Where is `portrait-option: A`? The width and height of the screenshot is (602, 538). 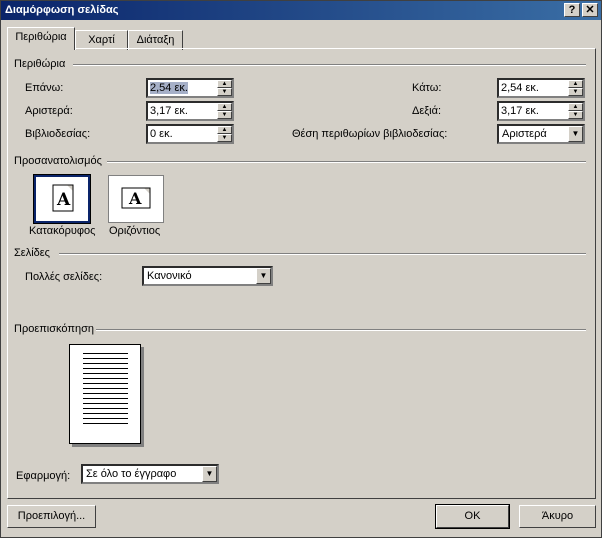
portrait-option: A is located at coordinates (62, 199).